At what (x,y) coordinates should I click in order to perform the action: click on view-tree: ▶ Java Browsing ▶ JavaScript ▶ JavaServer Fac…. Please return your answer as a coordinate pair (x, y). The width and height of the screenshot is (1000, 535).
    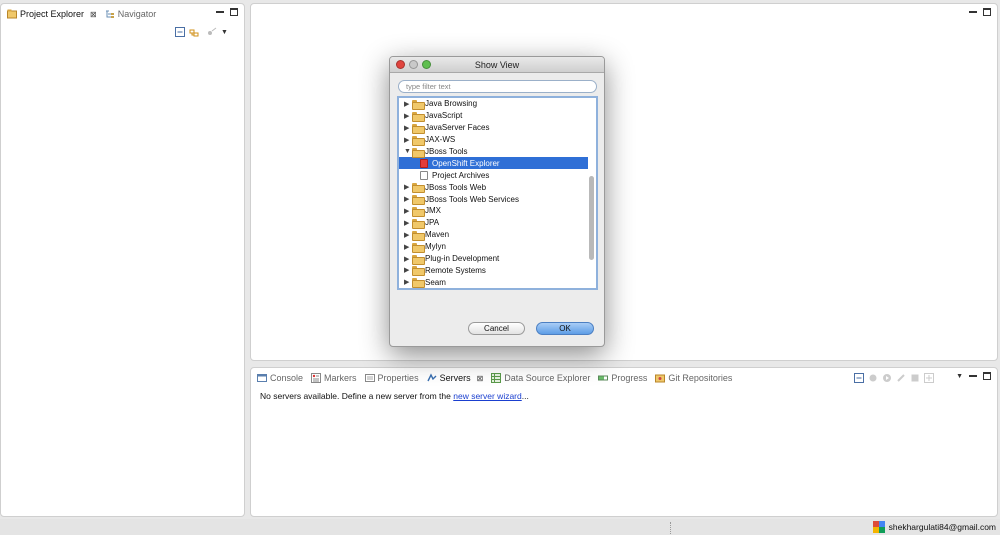
    Looking at the image, I should click on (497, 193).